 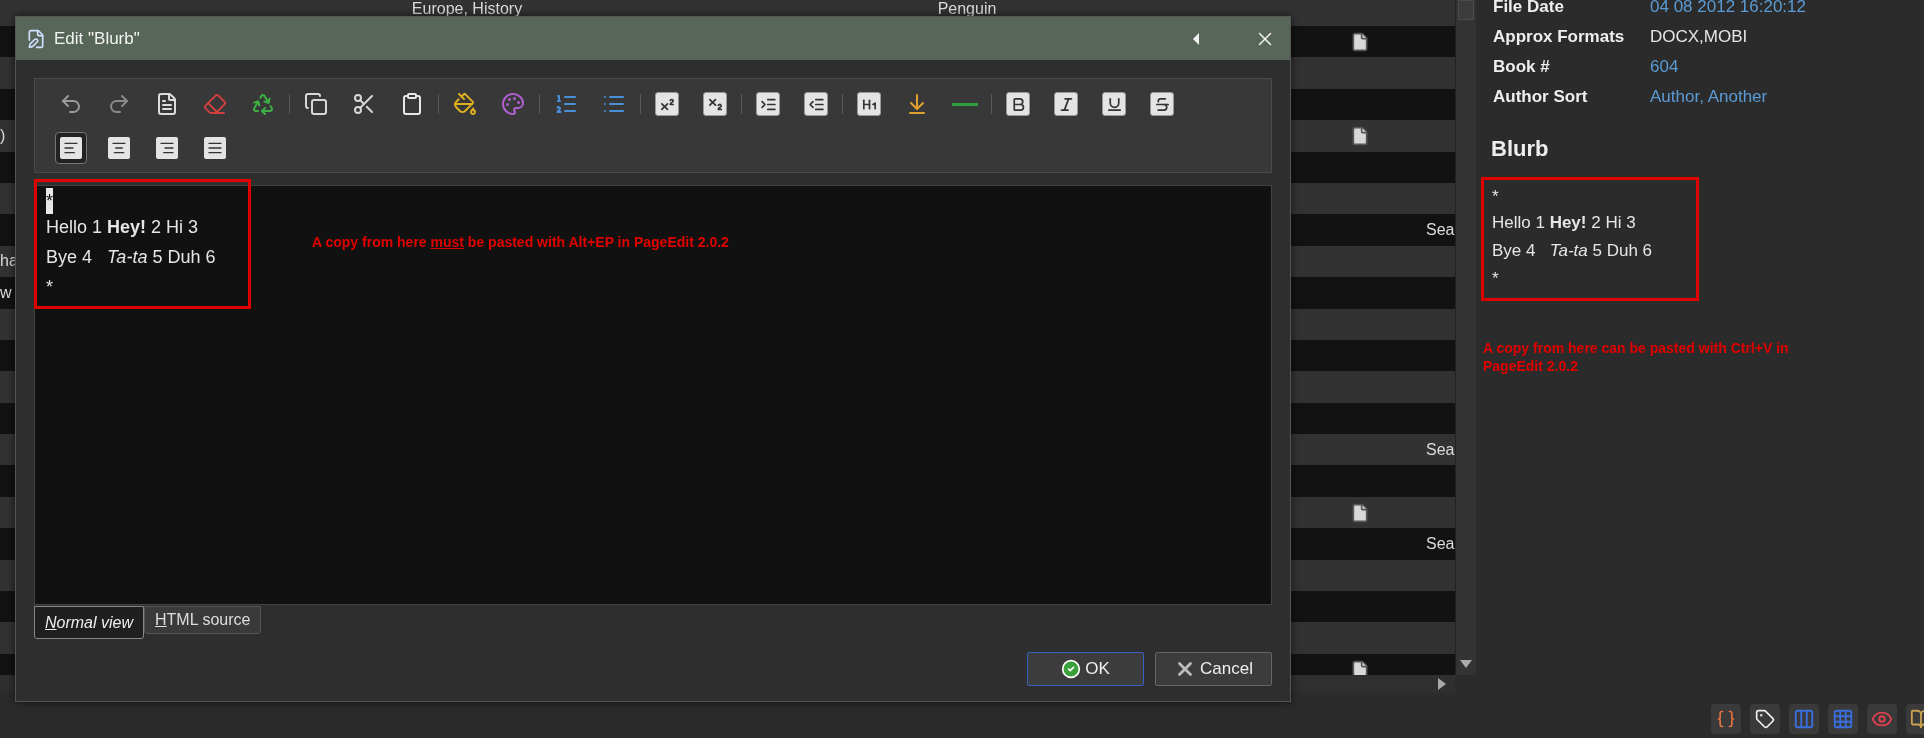 I want to click on blurb-line: Hello 1 Hey! 2 Hi 3, so click(x=1564, y=223).